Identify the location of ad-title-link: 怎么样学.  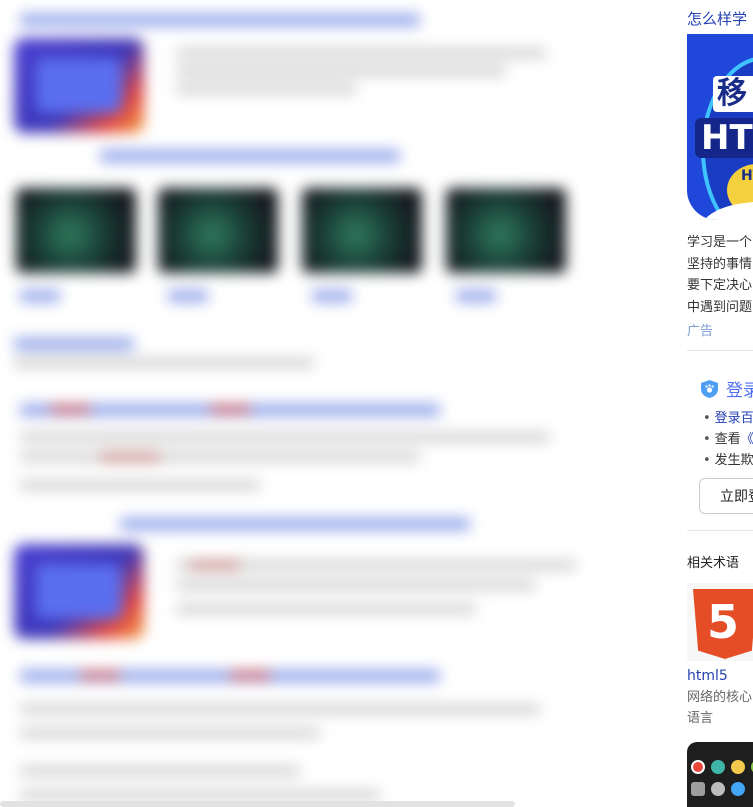
(717, 18).